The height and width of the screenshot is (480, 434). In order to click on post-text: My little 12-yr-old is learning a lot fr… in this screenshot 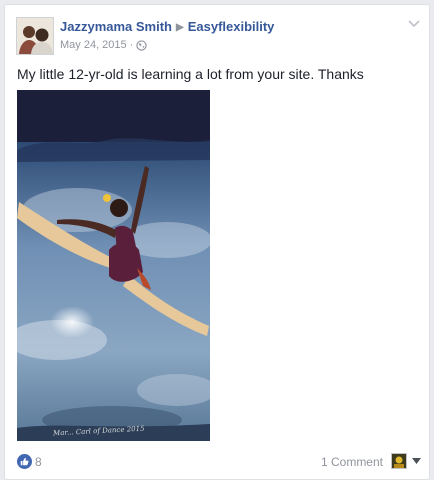, I will do `click(190, 74)`.